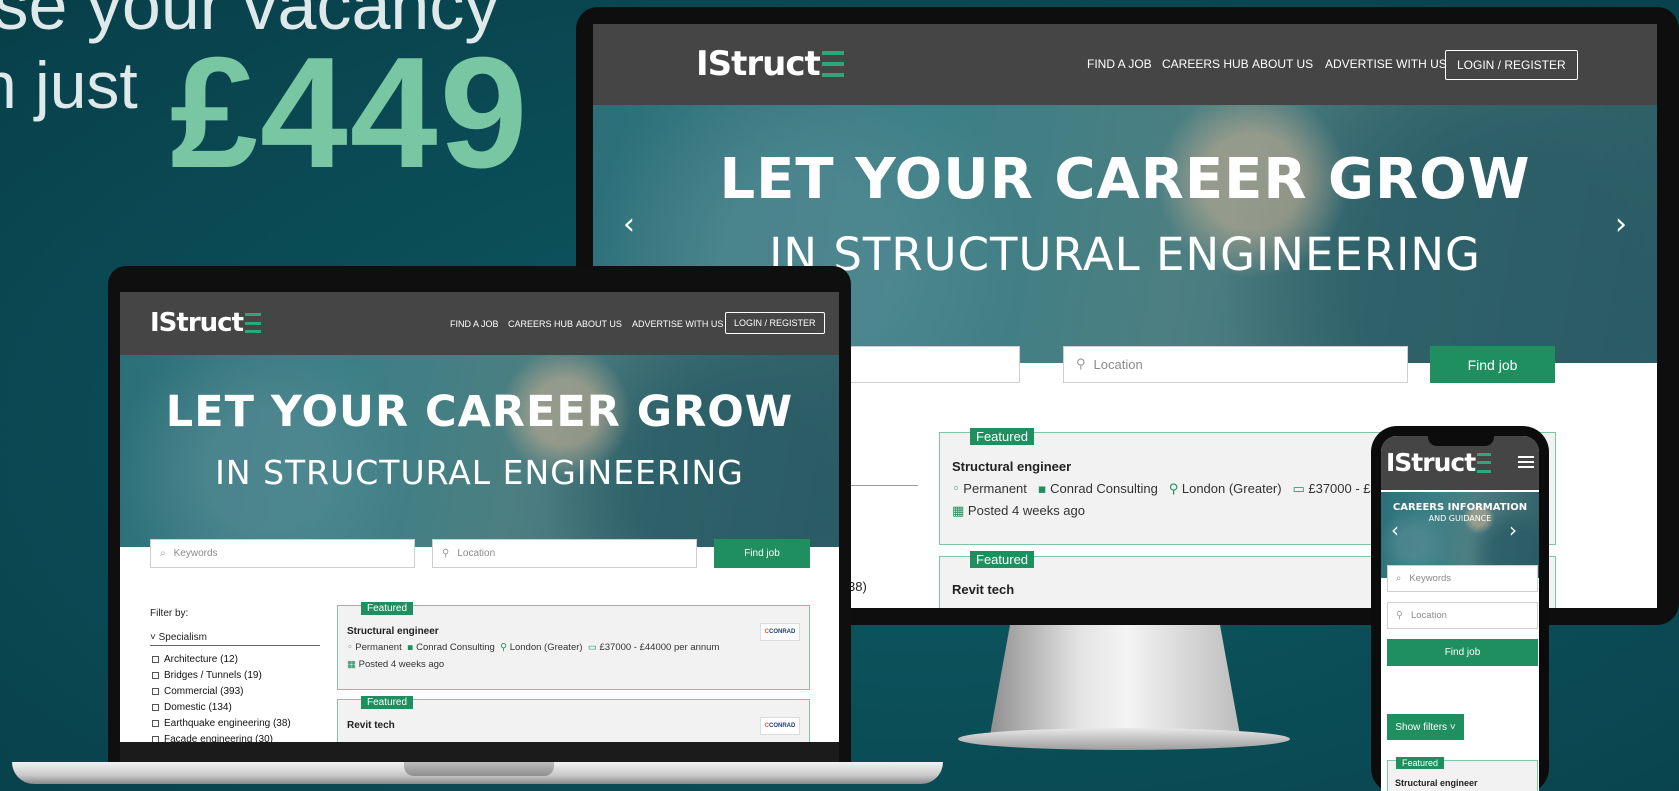  I want to click on laptop-hinge-notch, so click(479, 769).